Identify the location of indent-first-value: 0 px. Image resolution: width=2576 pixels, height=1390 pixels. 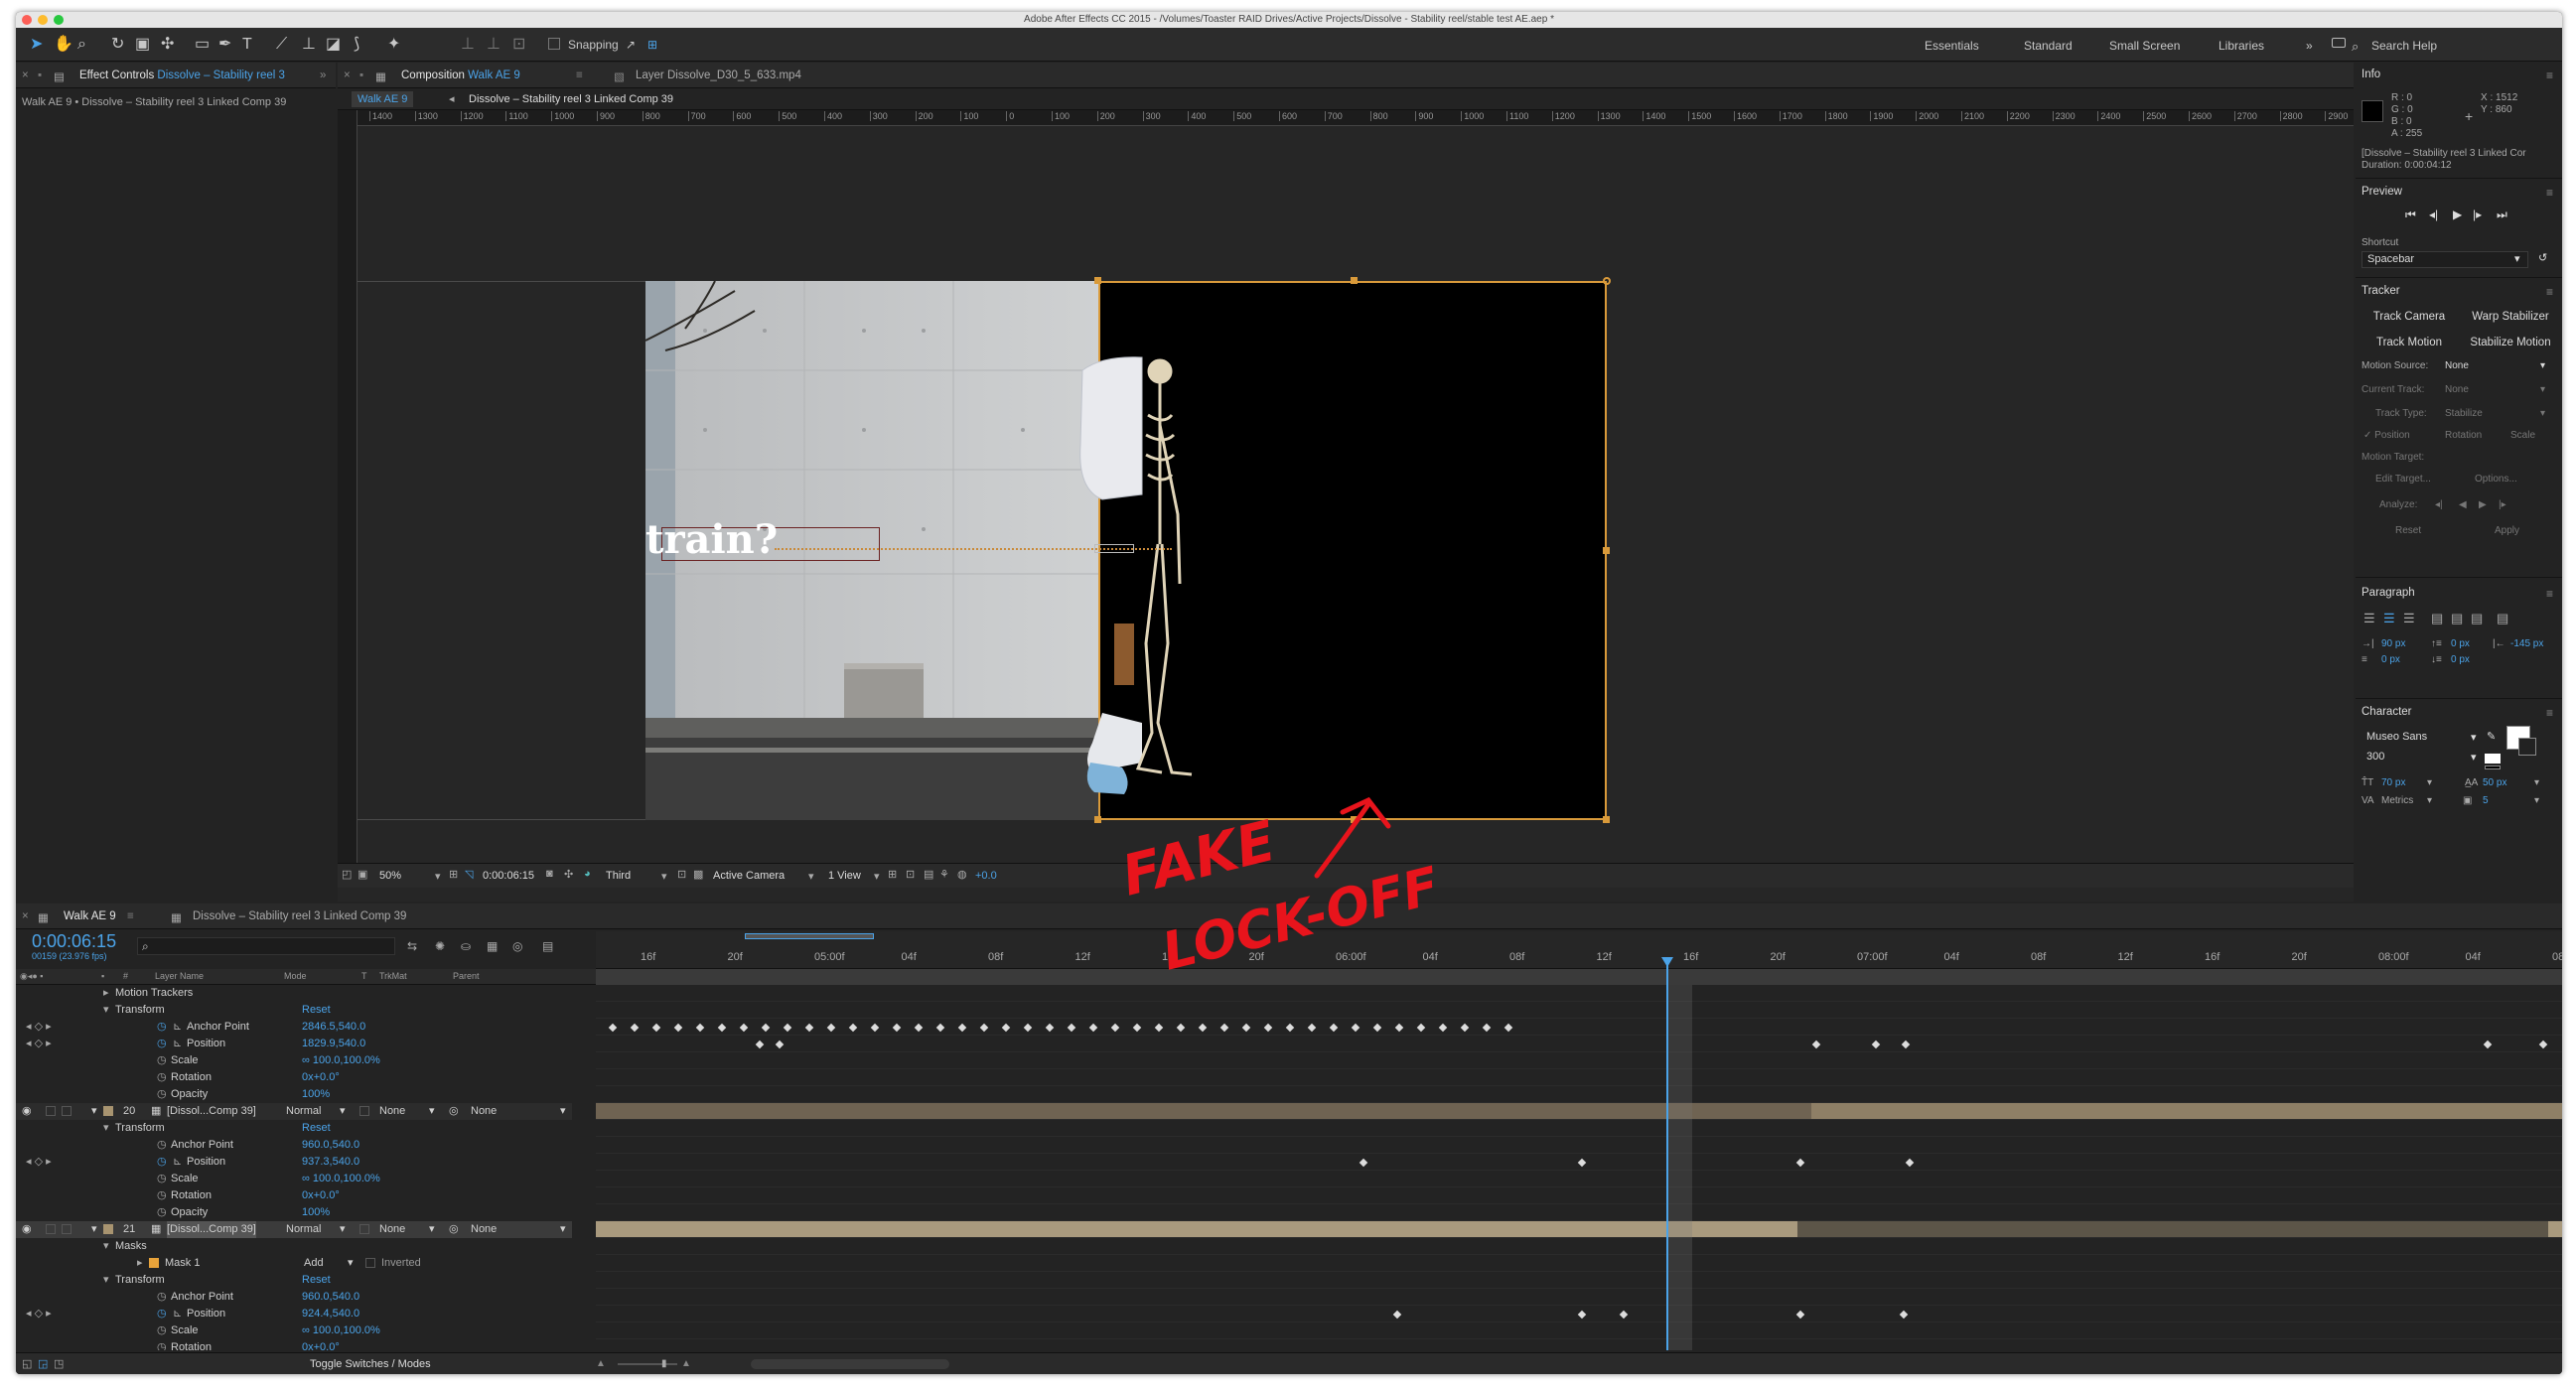
(2391, 659).